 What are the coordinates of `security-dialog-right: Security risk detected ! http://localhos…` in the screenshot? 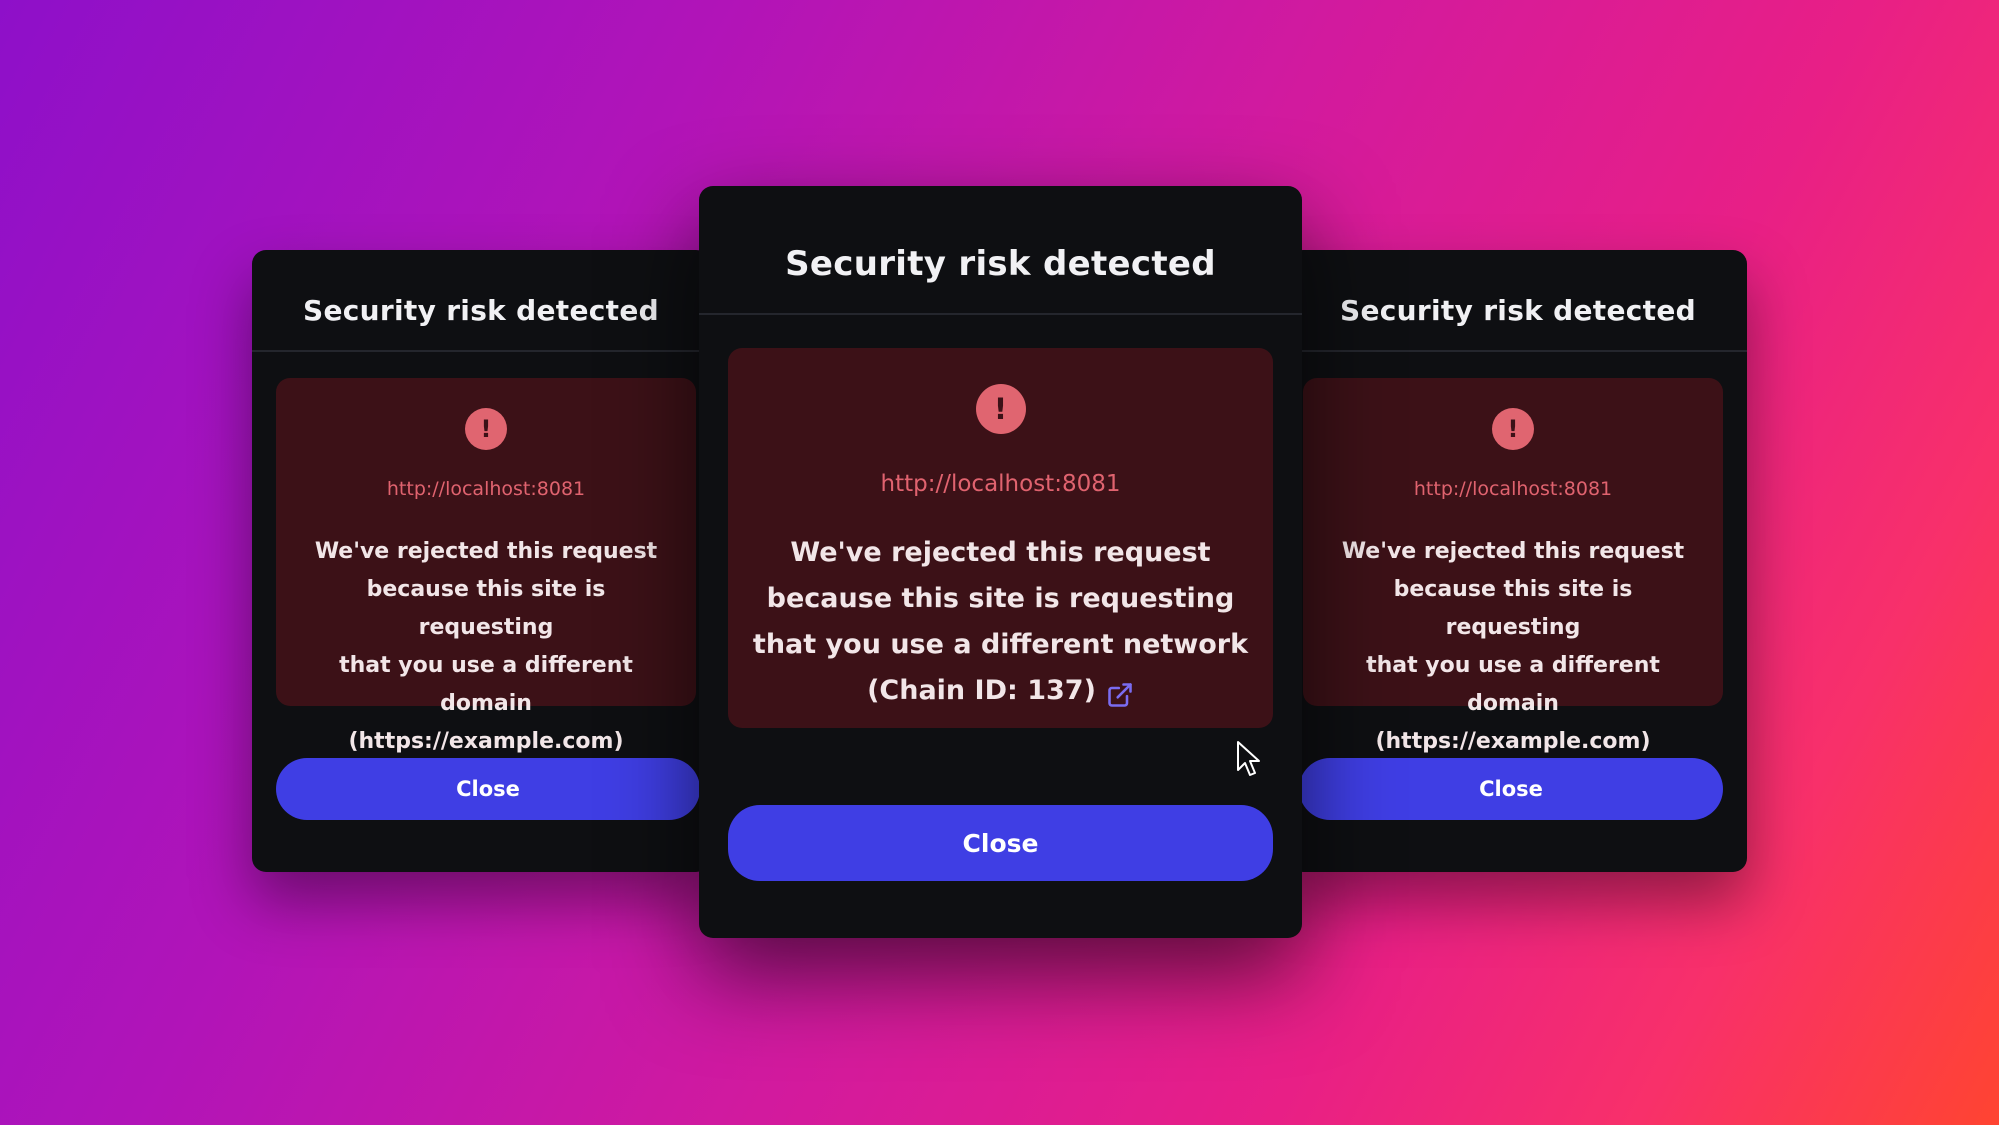 It's located at (1518, 561).